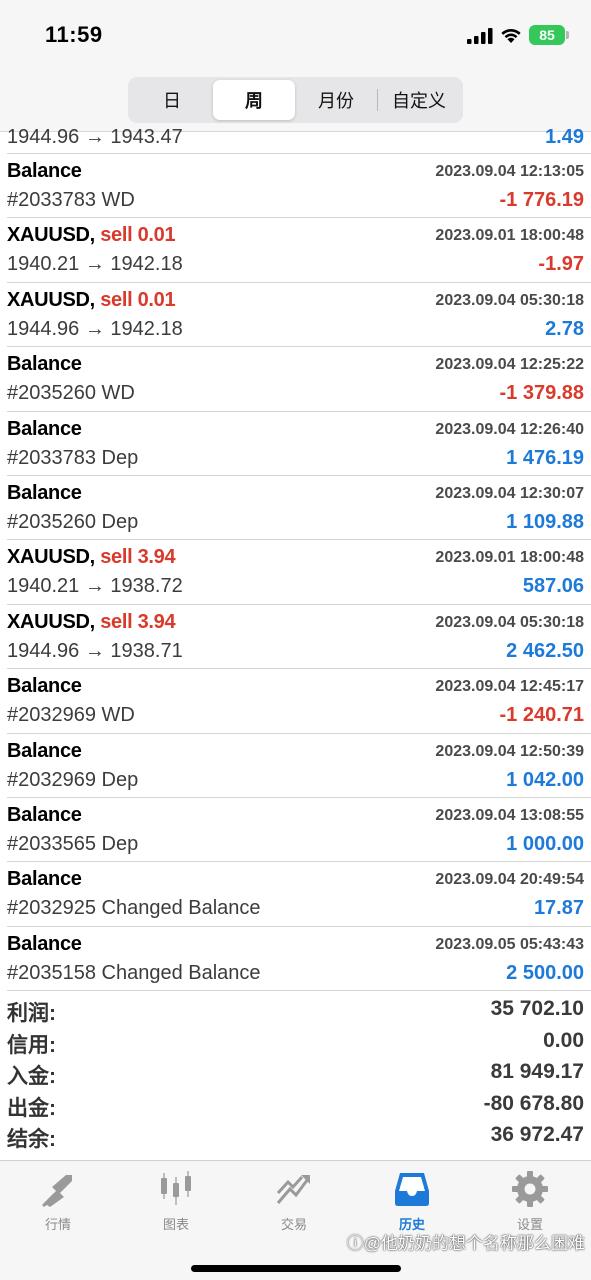  I want to click on summary-value: 0.00, so click(563, 1040).